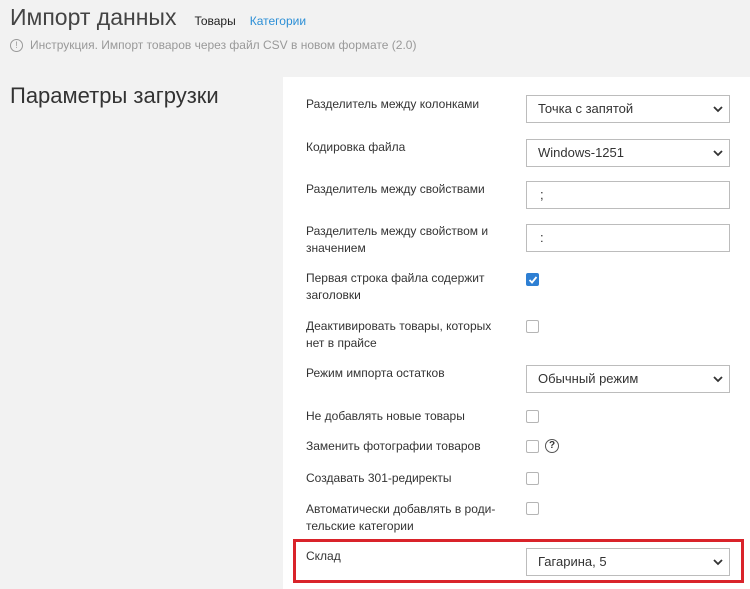 The image size is (750, 589). What do you see at coordinates (588, 378) in the screenshot?
I see `stock-mode-value: Обычный режим` at bounding box center [588, 378].